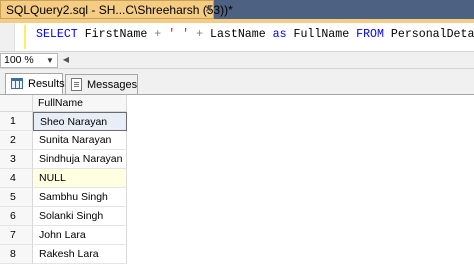  Describe the element at coordinates (57, 34) in the screenshot. I see `sql-token: SELECT` at that location.